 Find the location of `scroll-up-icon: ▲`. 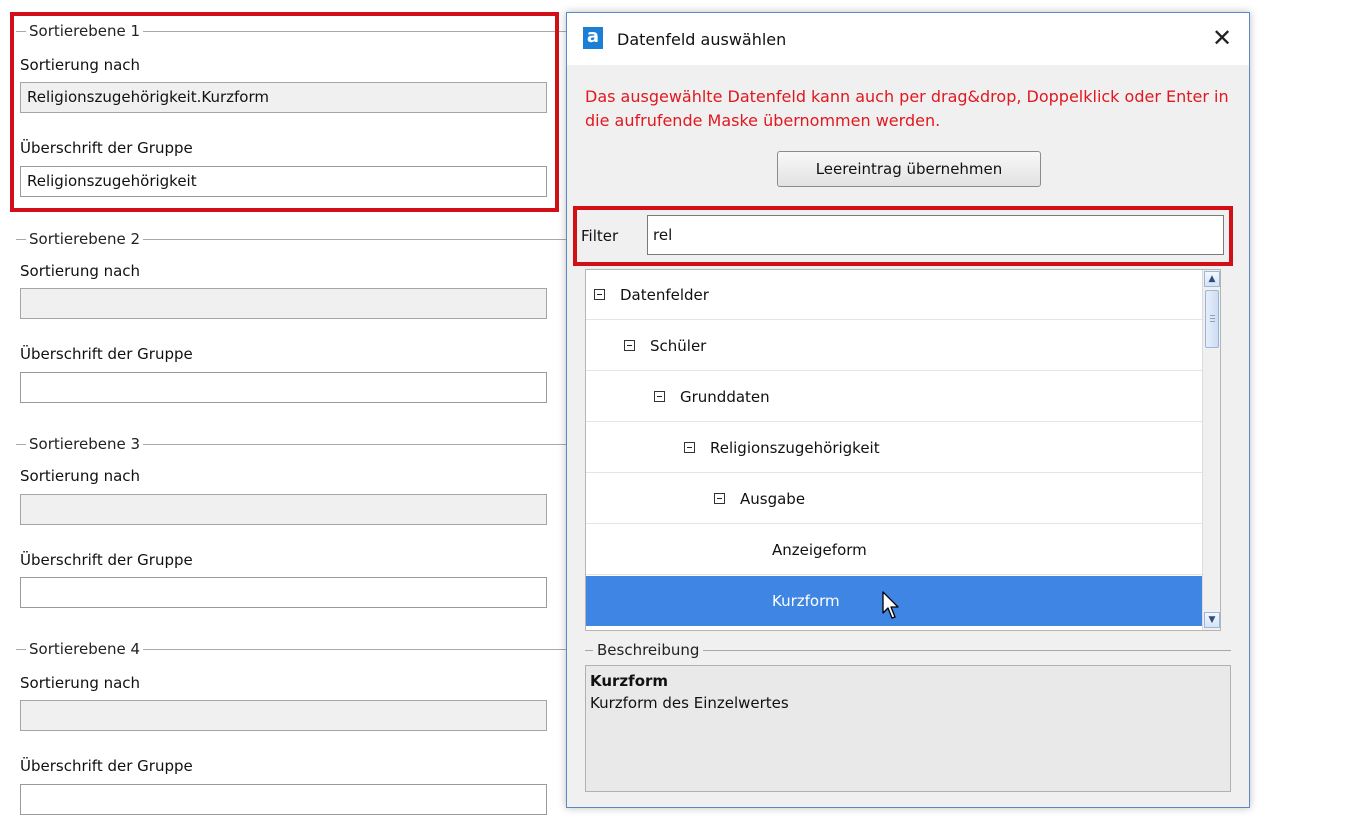

scroll-up-icon: ▲ is located at coordinates (1212, 279).